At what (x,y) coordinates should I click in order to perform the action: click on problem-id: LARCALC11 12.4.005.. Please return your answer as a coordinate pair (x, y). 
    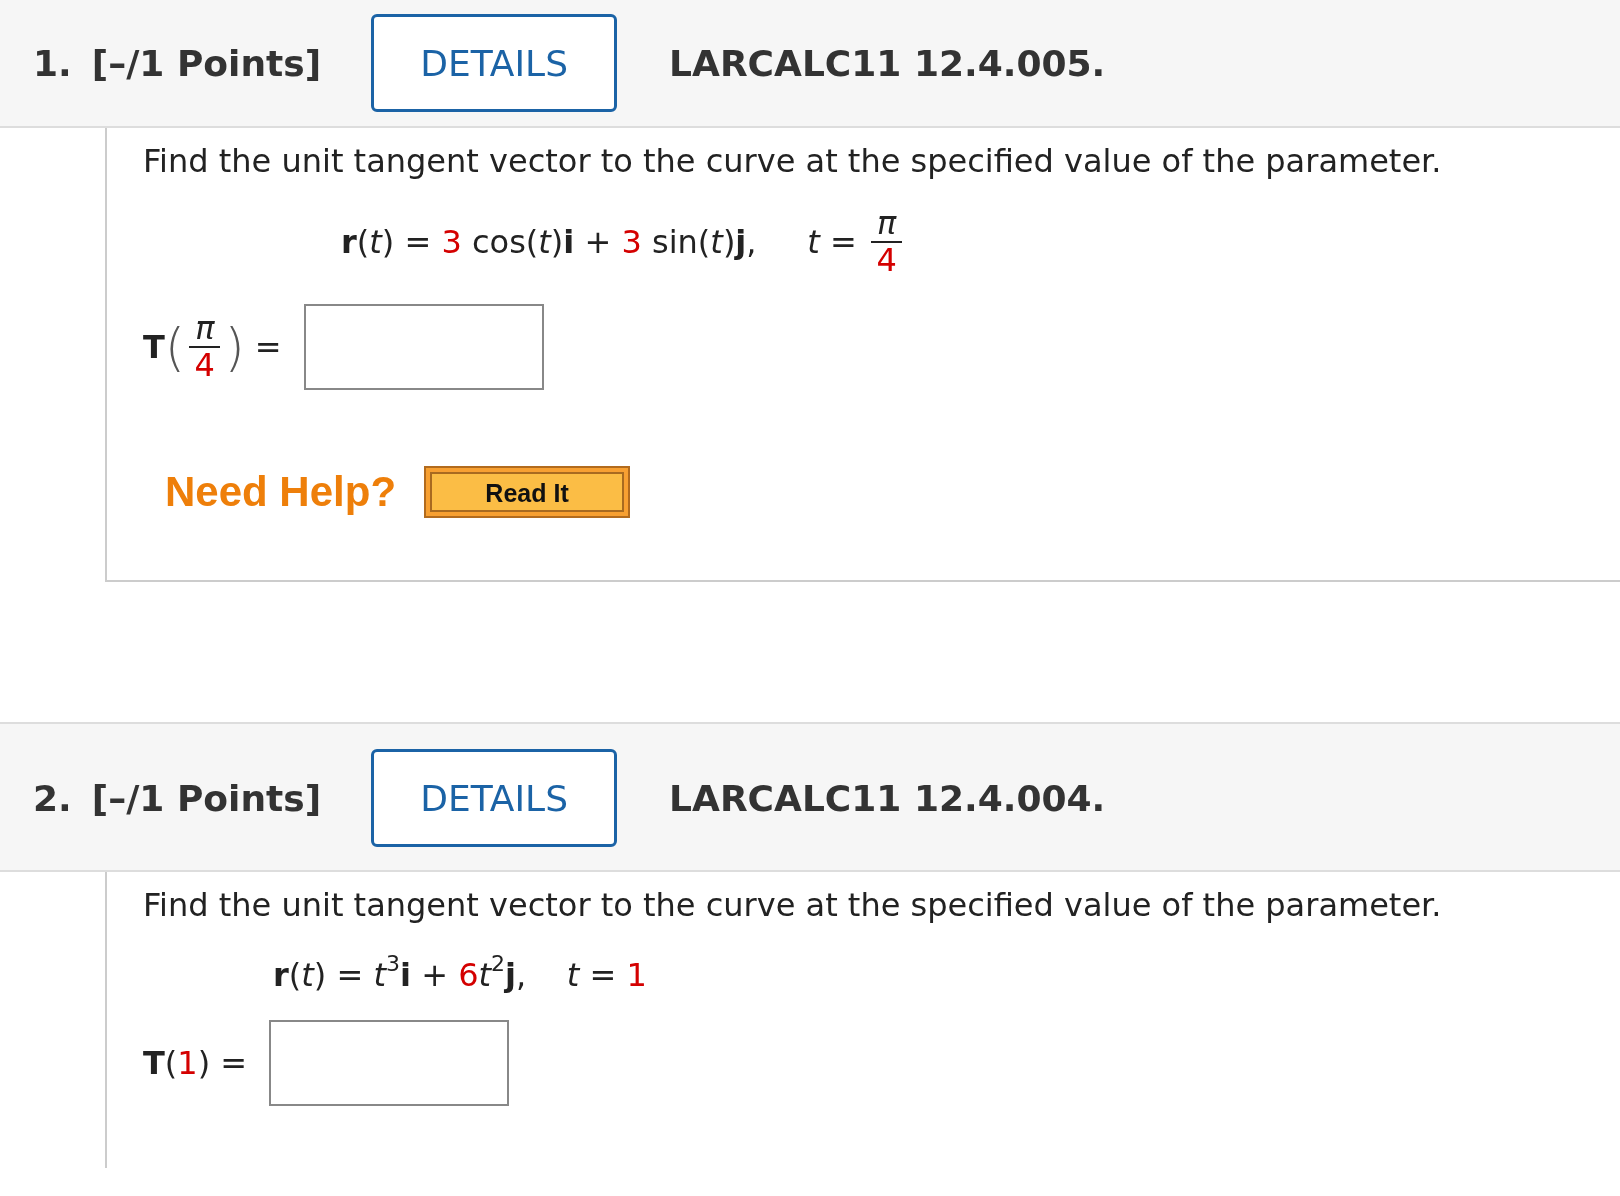
    Looking at the image, I should click on (887, 63).